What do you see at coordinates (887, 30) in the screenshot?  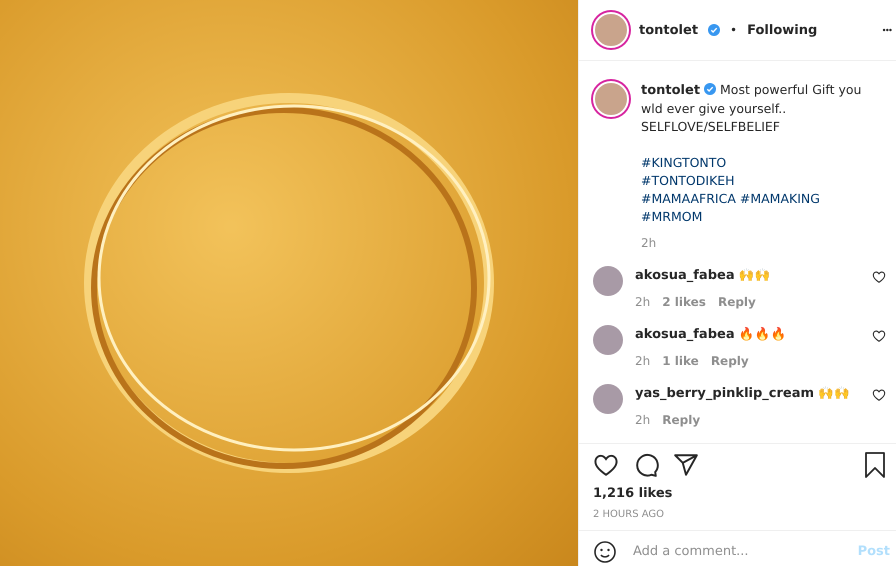 I see `more-options-button: •••` at bounding box center [887, 30].